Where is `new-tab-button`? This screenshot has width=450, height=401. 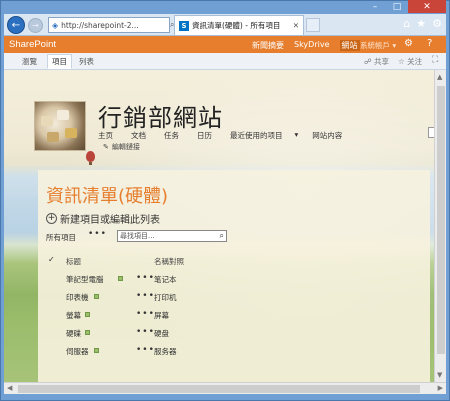 new-tab-button is located at coordinates (313, 25).